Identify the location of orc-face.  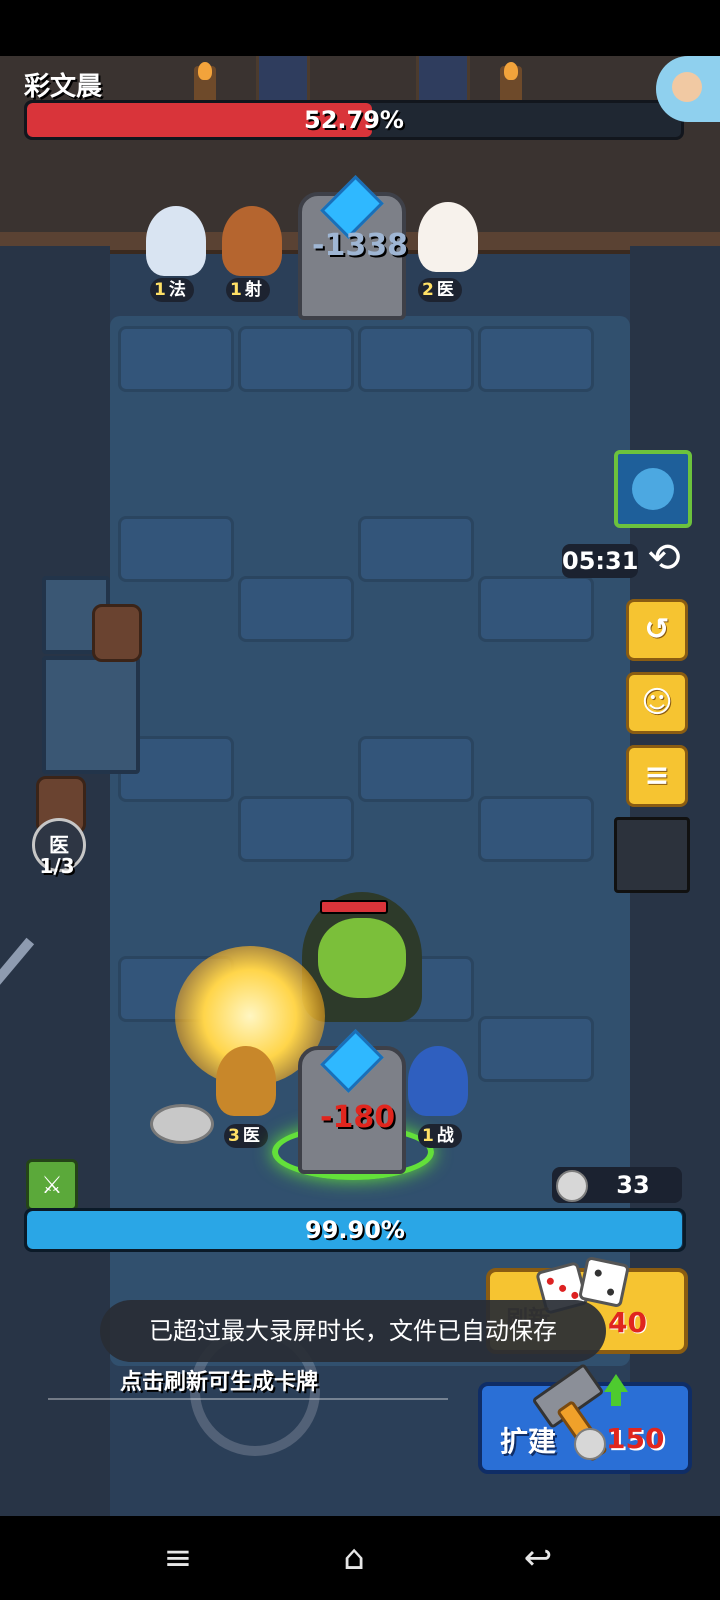
(362, 958).